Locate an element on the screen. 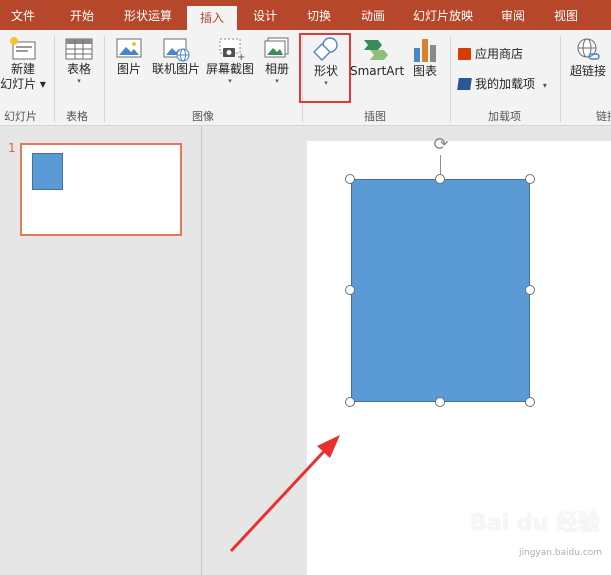  chart-button: 图表 is located at coordinates (425, 57).